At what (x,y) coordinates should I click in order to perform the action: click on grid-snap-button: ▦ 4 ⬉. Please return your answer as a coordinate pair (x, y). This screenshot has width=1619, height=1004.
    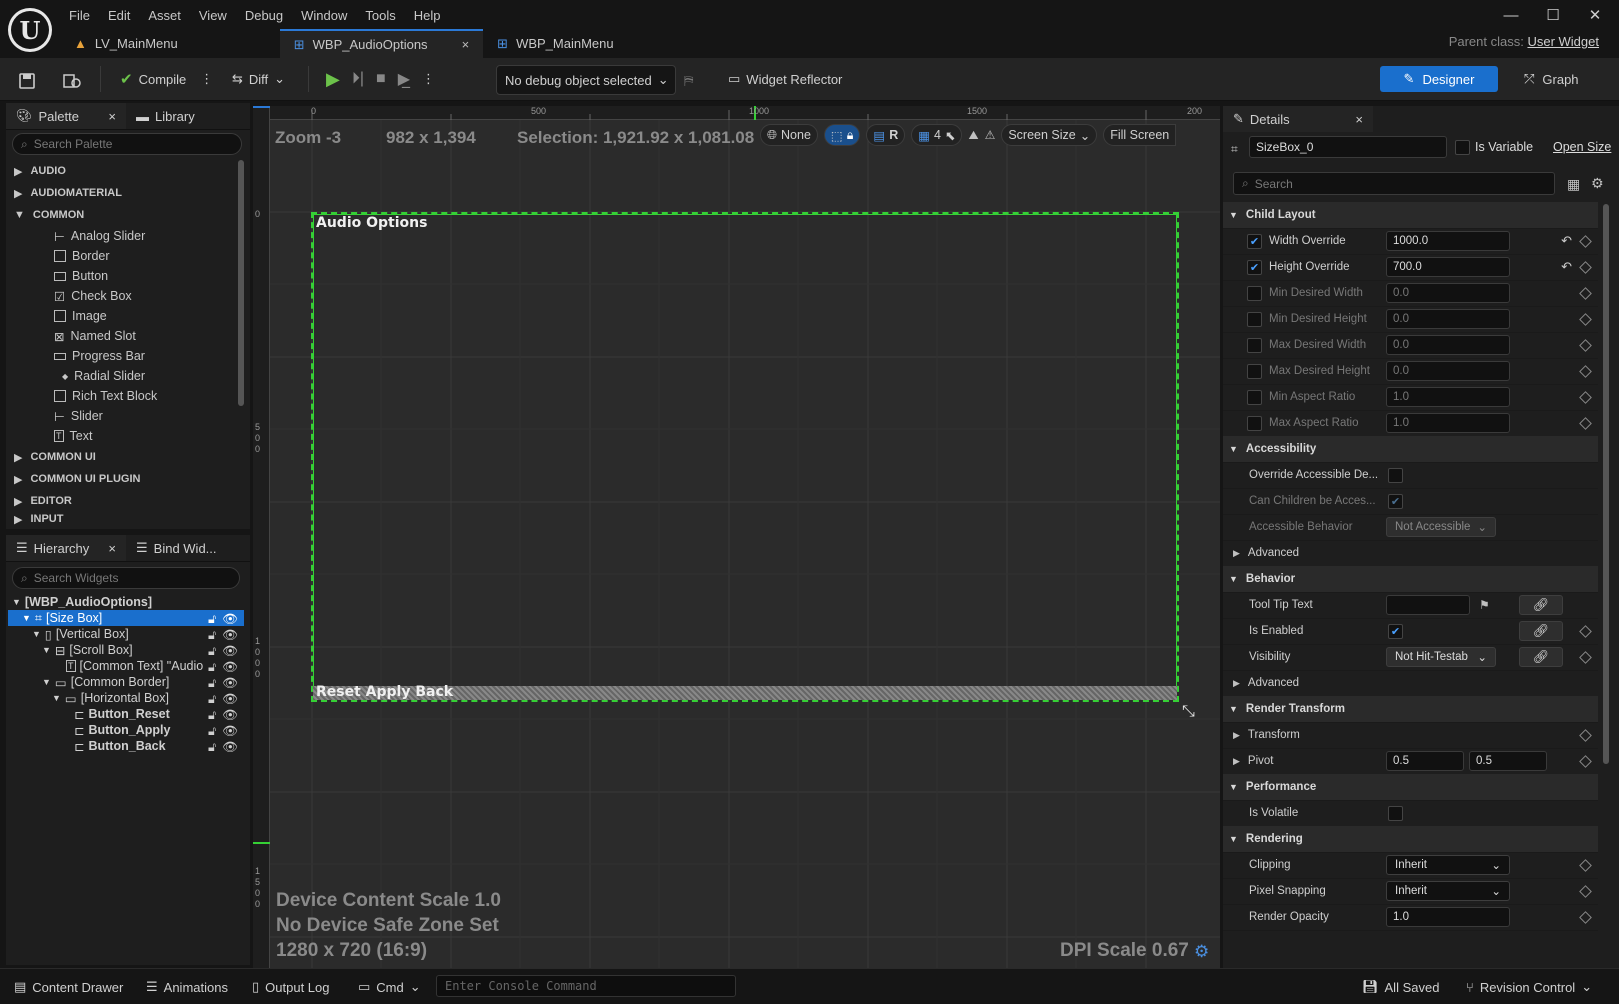
    Looking at the image, I should click on (937, 135).